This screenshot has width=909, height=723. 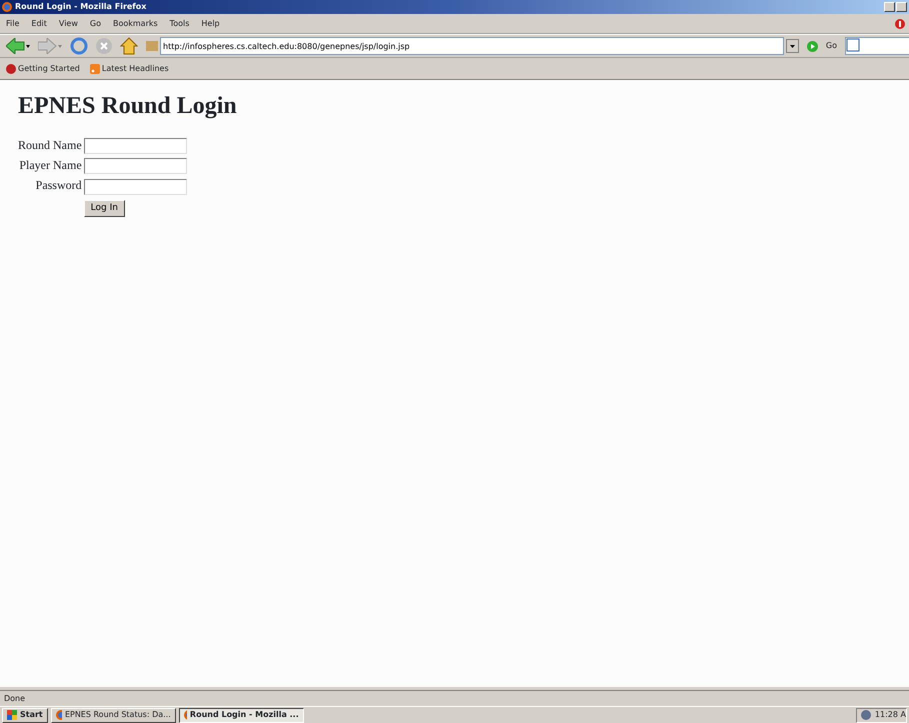 I want to click on menu-item: Edit, so click(x=39, y=24).